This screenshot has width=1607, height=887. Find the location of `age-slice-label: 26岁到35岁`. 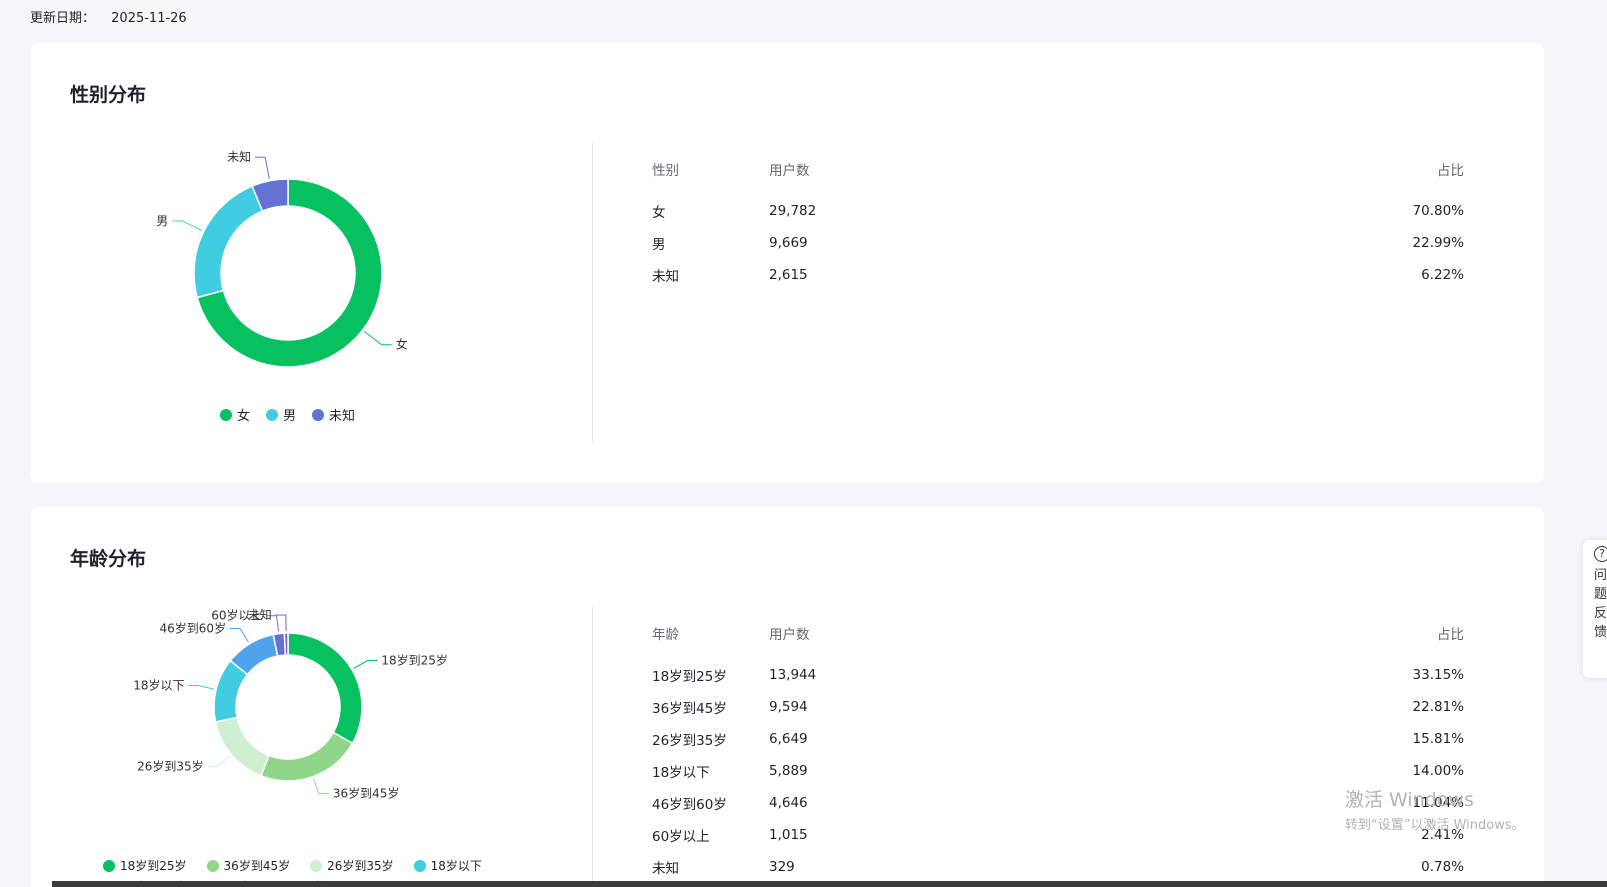

age-slice-label: 26岁到35岁 is located at coordinates (170, 765).